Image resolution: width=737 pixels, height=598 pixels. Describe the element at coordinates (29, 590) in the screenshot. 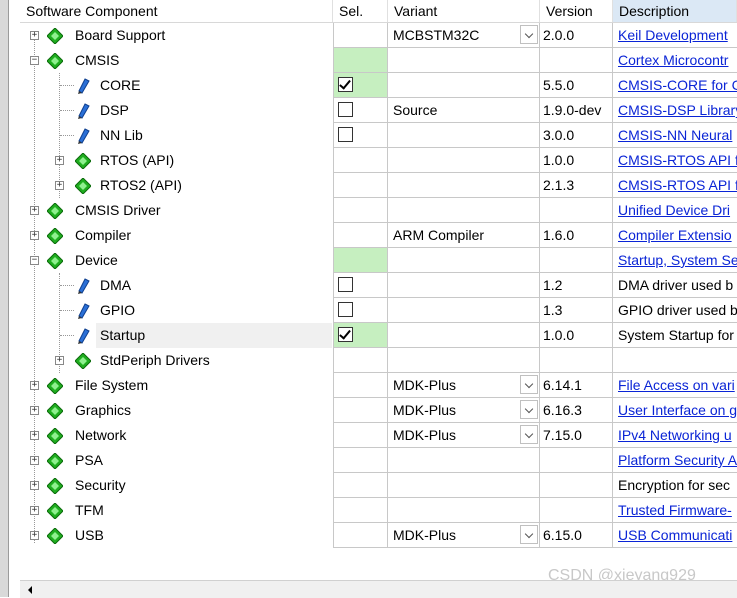

I see `scroll-left-icon` at that location.